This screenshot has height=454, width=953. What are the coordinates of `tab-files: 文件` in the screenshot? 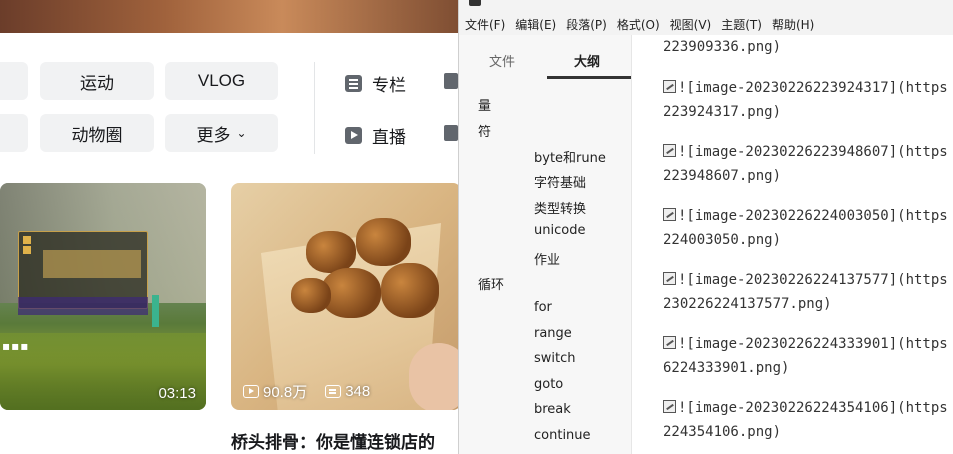 It's located at (502, 60).